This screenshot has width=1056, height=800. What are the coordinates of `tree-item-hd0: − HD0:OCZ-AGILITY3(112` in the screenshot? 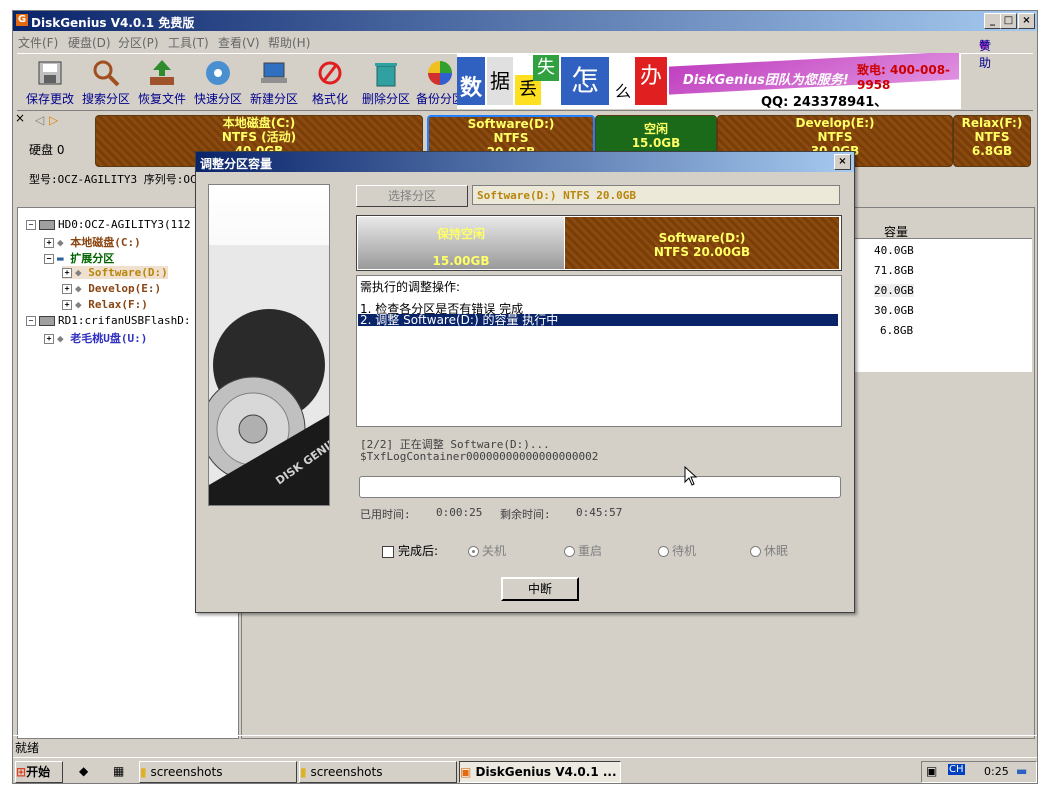 It's located at (108, 224).